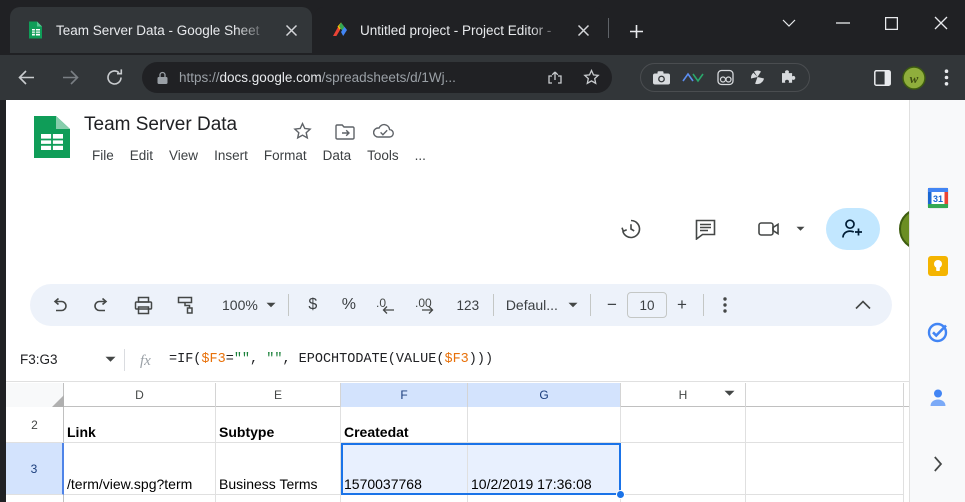 This screenshot has width=965, height=502. I want to click on chrome-menu-icon, so click(946, 77).